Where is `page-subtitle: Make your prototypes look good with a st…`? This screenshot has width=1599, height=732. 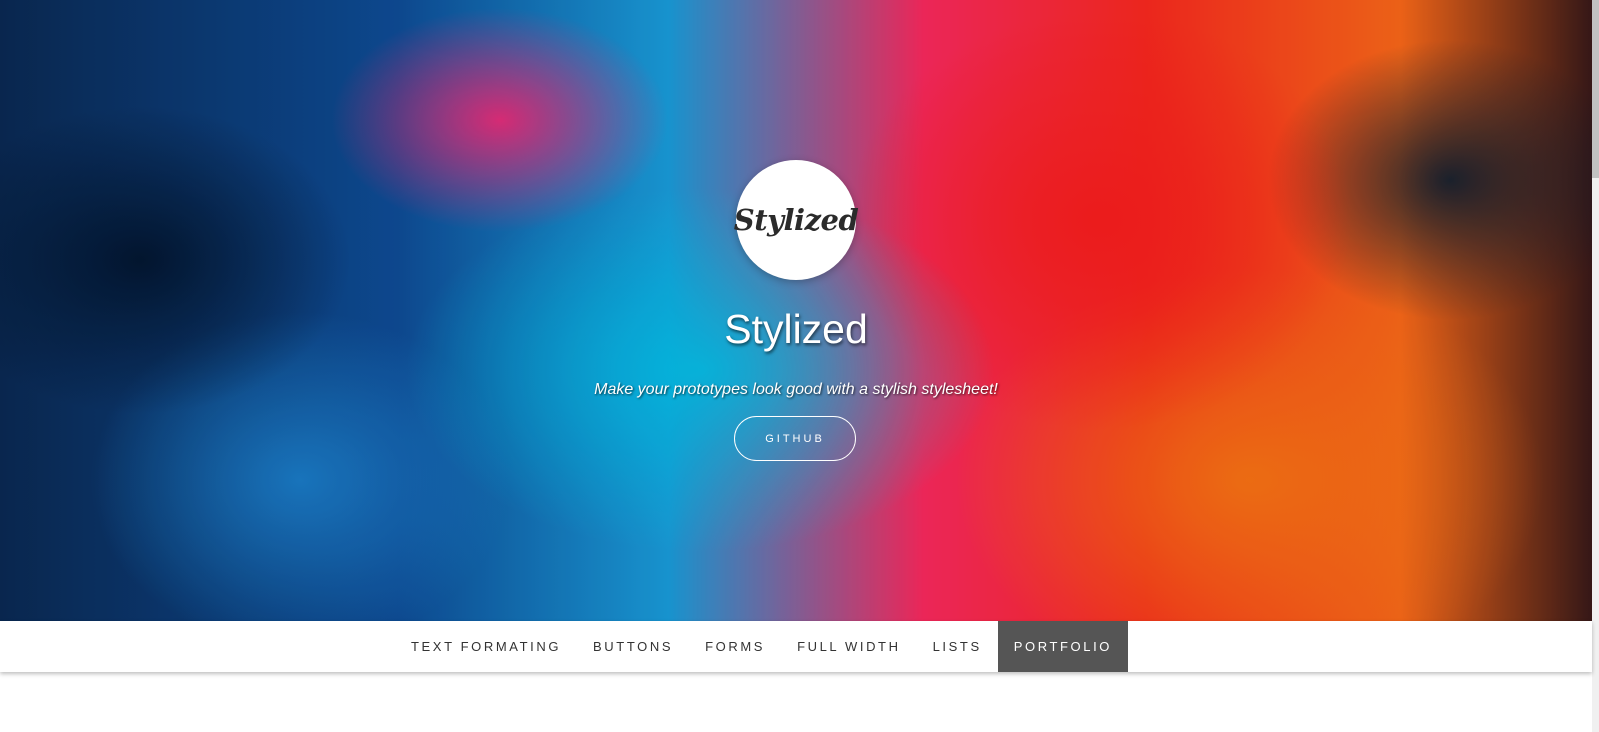
page-subtitle: Make your prototypes look good with a st… is located at coordinates (796, 389).